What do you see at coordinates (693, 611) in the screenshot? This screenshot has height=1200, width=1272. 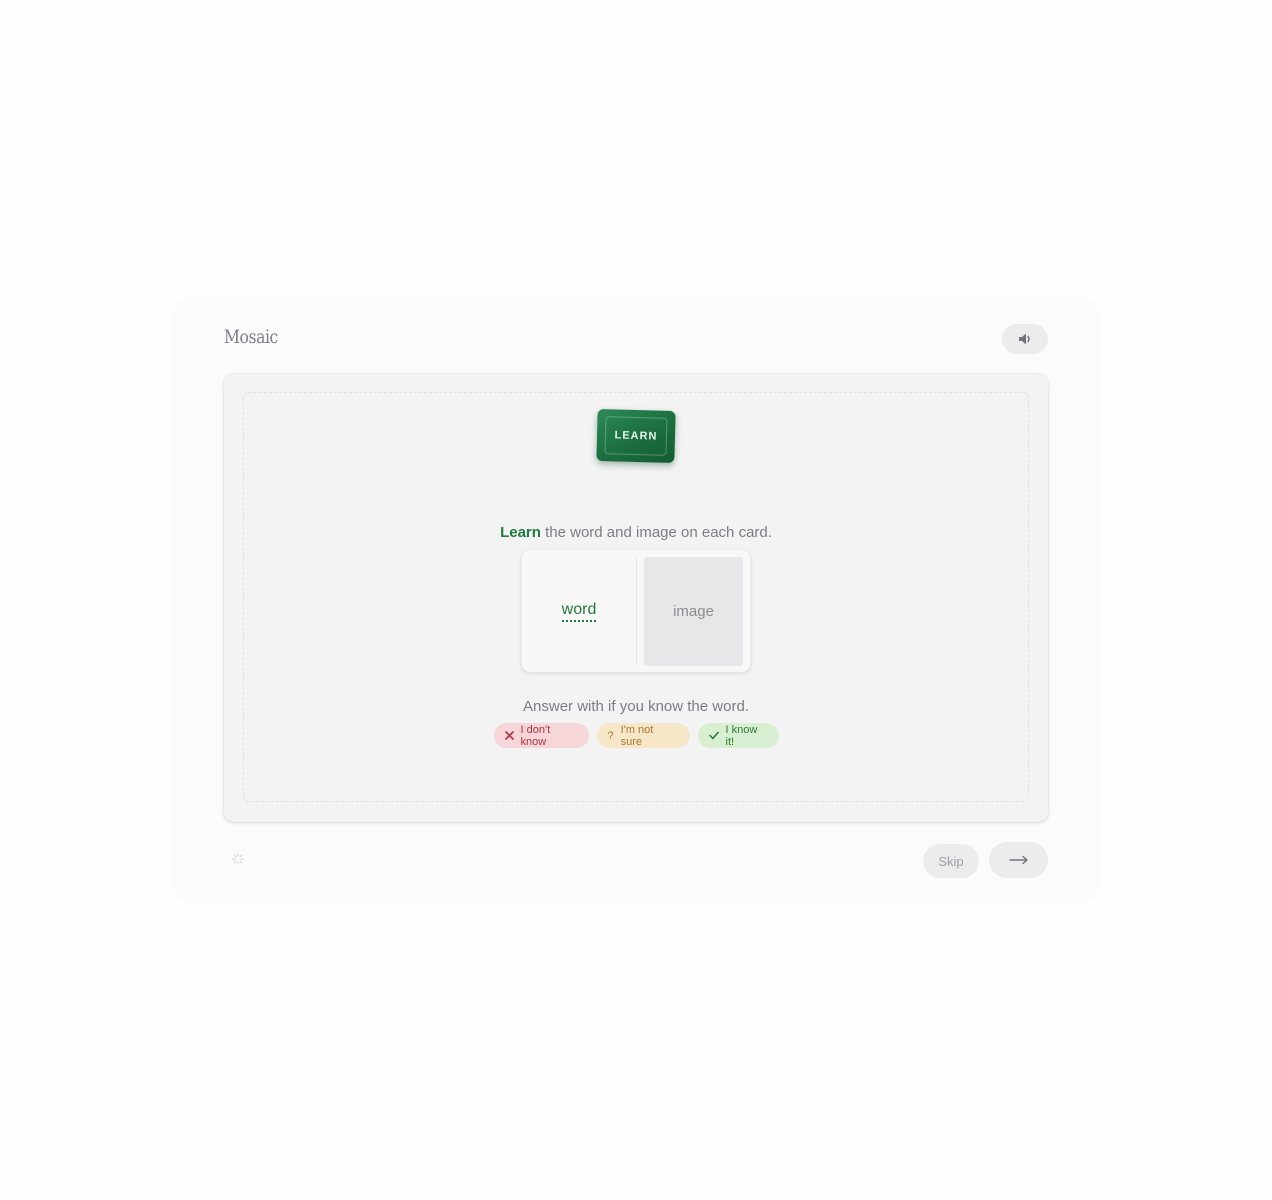 I see `card-image-placeholder: image` at bounding box center [693, 611].